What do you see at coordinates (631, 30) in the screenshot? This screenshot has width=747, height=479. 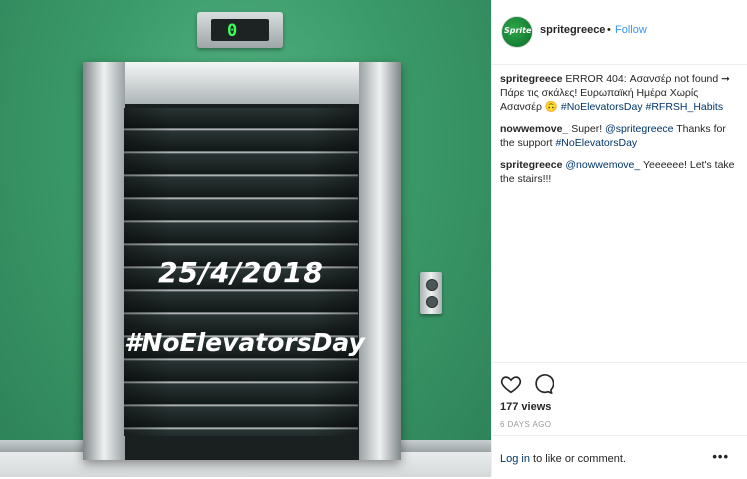 I see `follow-button: Follow` at bounding box center [631, 30].